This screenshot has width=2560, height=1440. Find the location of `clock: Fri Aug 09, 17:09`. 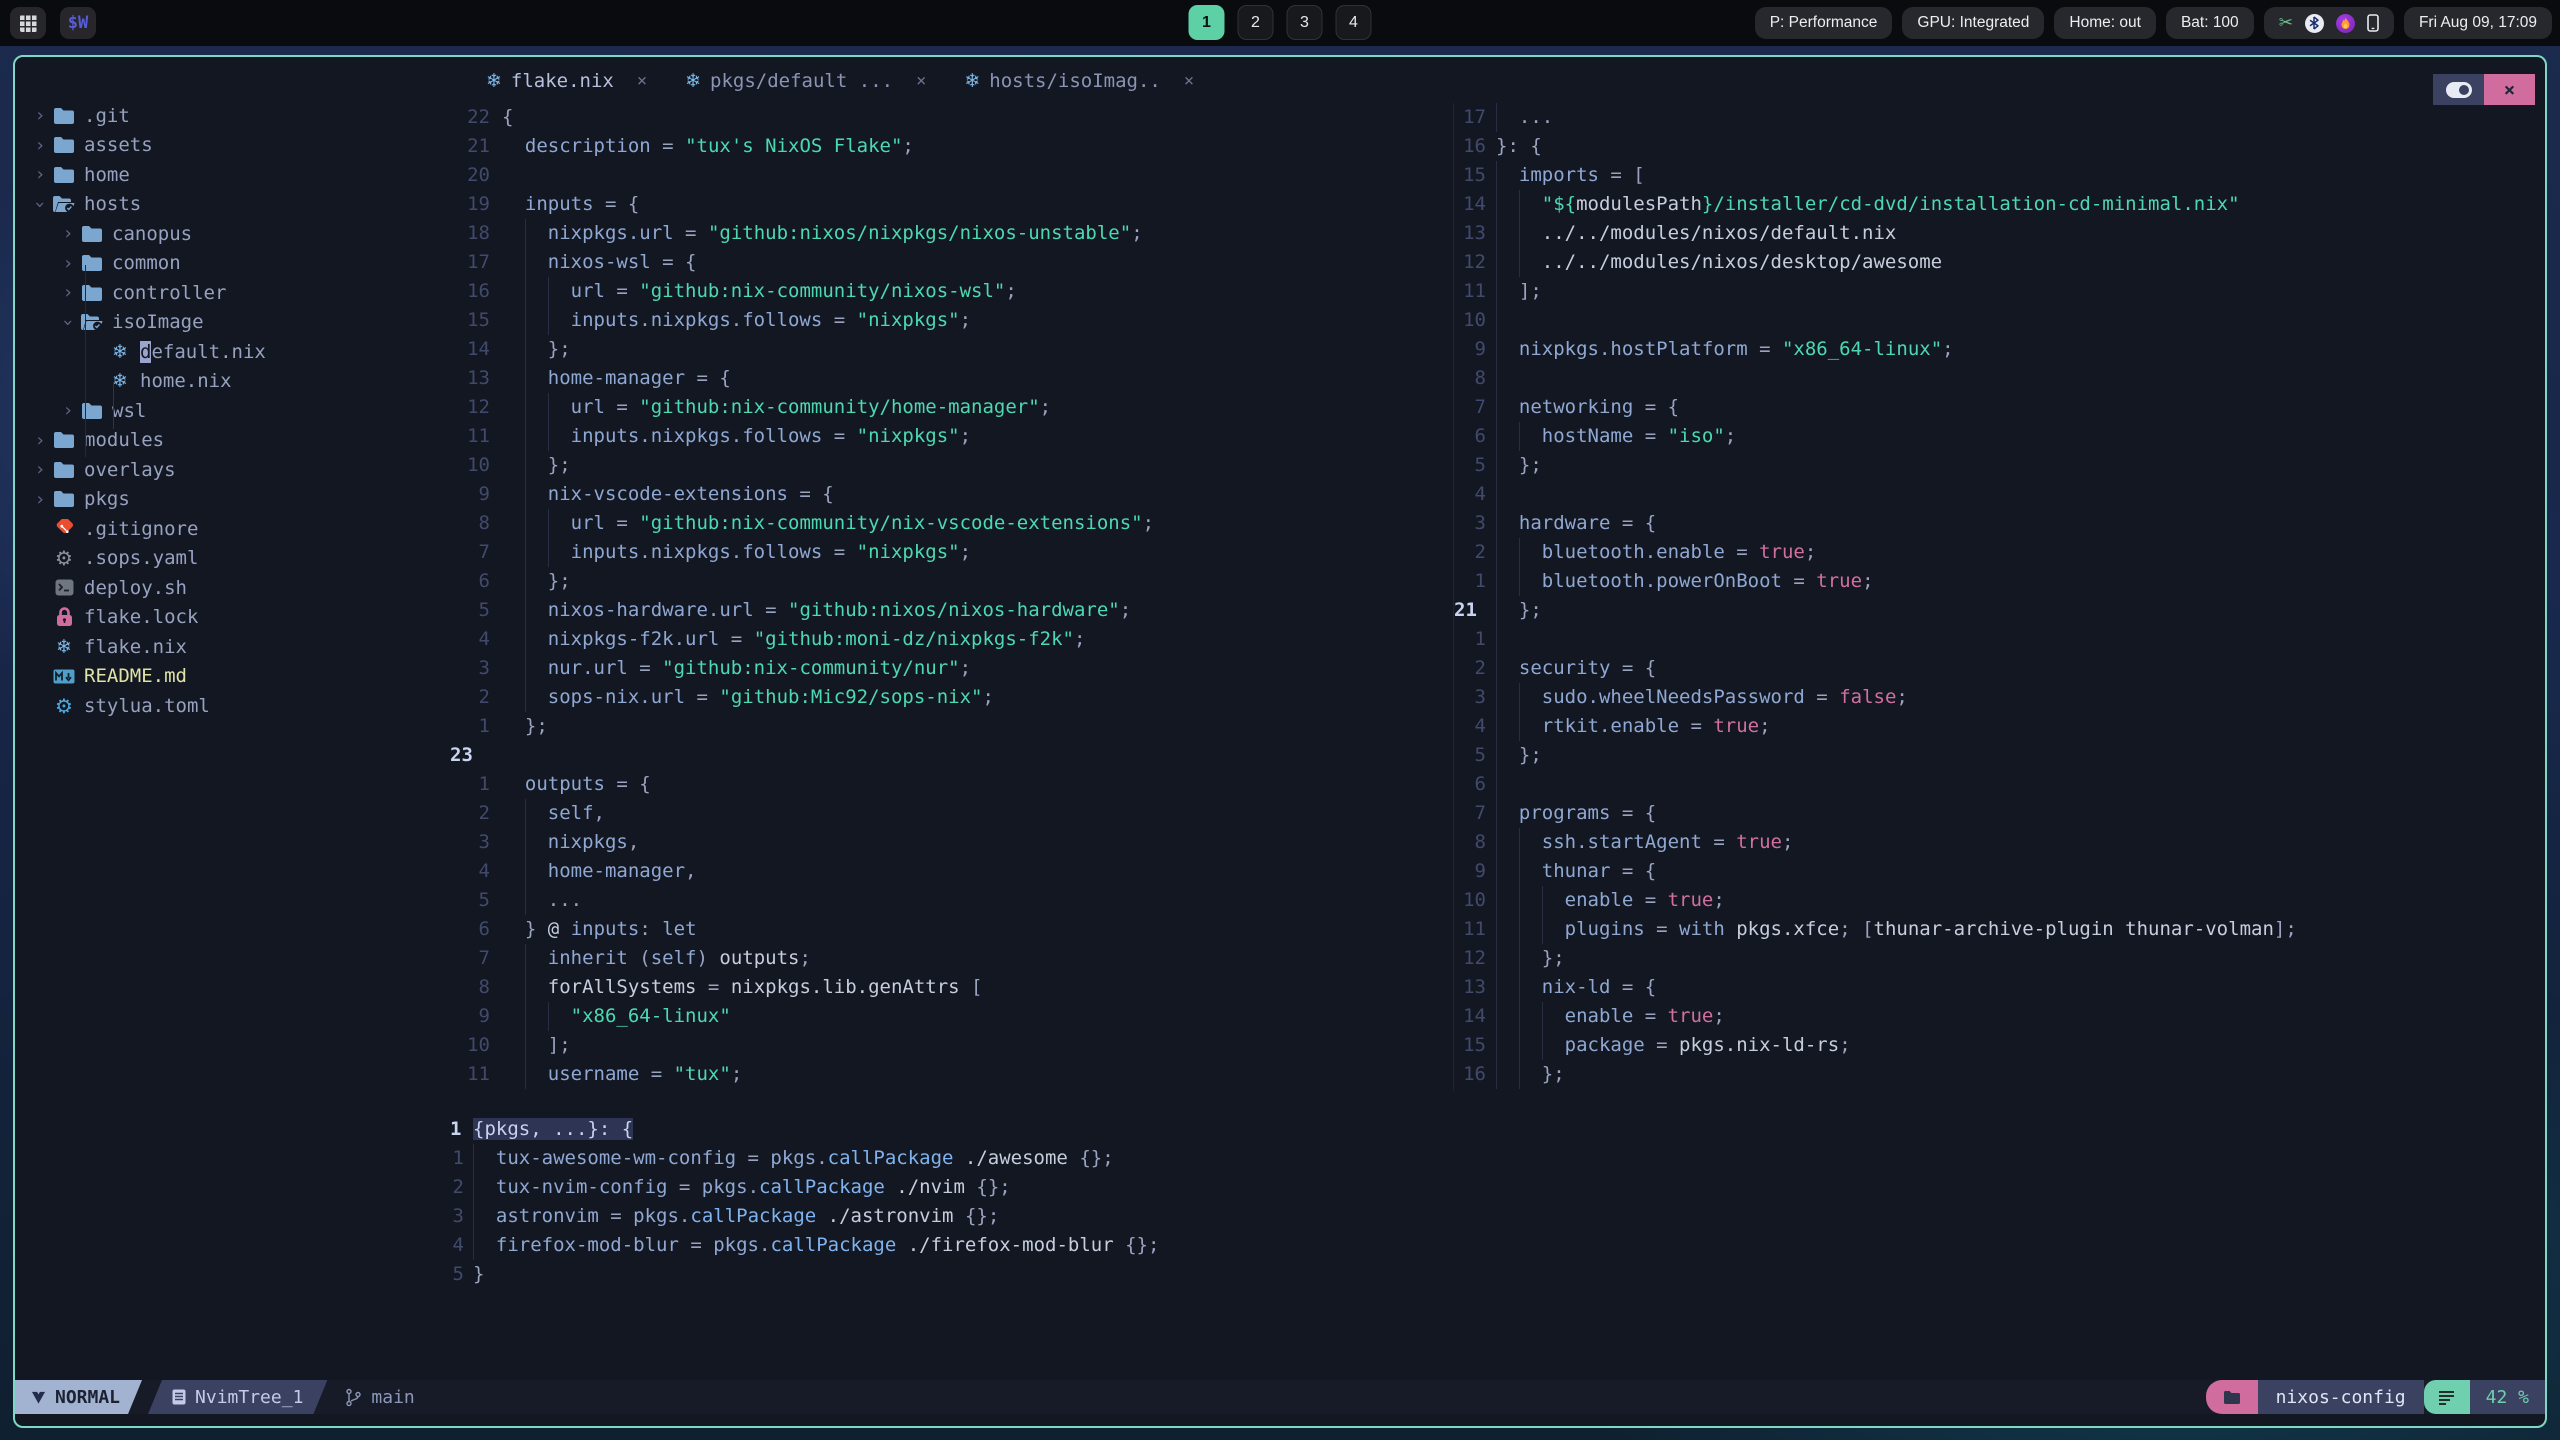

clock: Fri Aug 09, 17:09 is located at coordinates (2477, 23).